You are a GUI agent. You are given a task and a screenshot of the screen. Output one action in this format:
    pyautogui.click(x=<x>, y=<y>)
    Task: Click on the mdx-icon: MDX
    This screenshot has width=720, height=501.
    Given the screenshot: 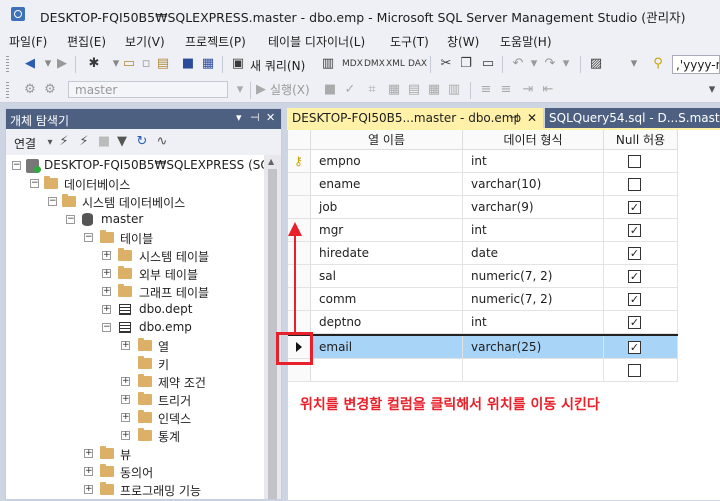 What is the action you would take?
    pyautogui.click(x=352, y=64)
    